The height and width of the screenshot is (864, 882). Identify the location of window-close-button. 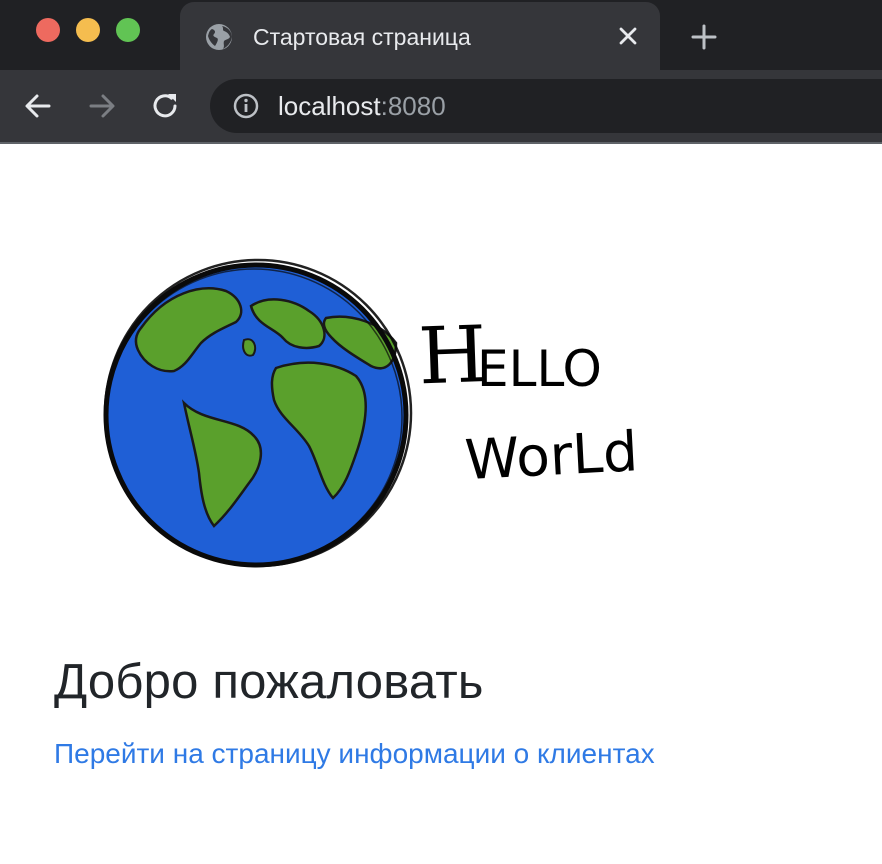
(48, 30).